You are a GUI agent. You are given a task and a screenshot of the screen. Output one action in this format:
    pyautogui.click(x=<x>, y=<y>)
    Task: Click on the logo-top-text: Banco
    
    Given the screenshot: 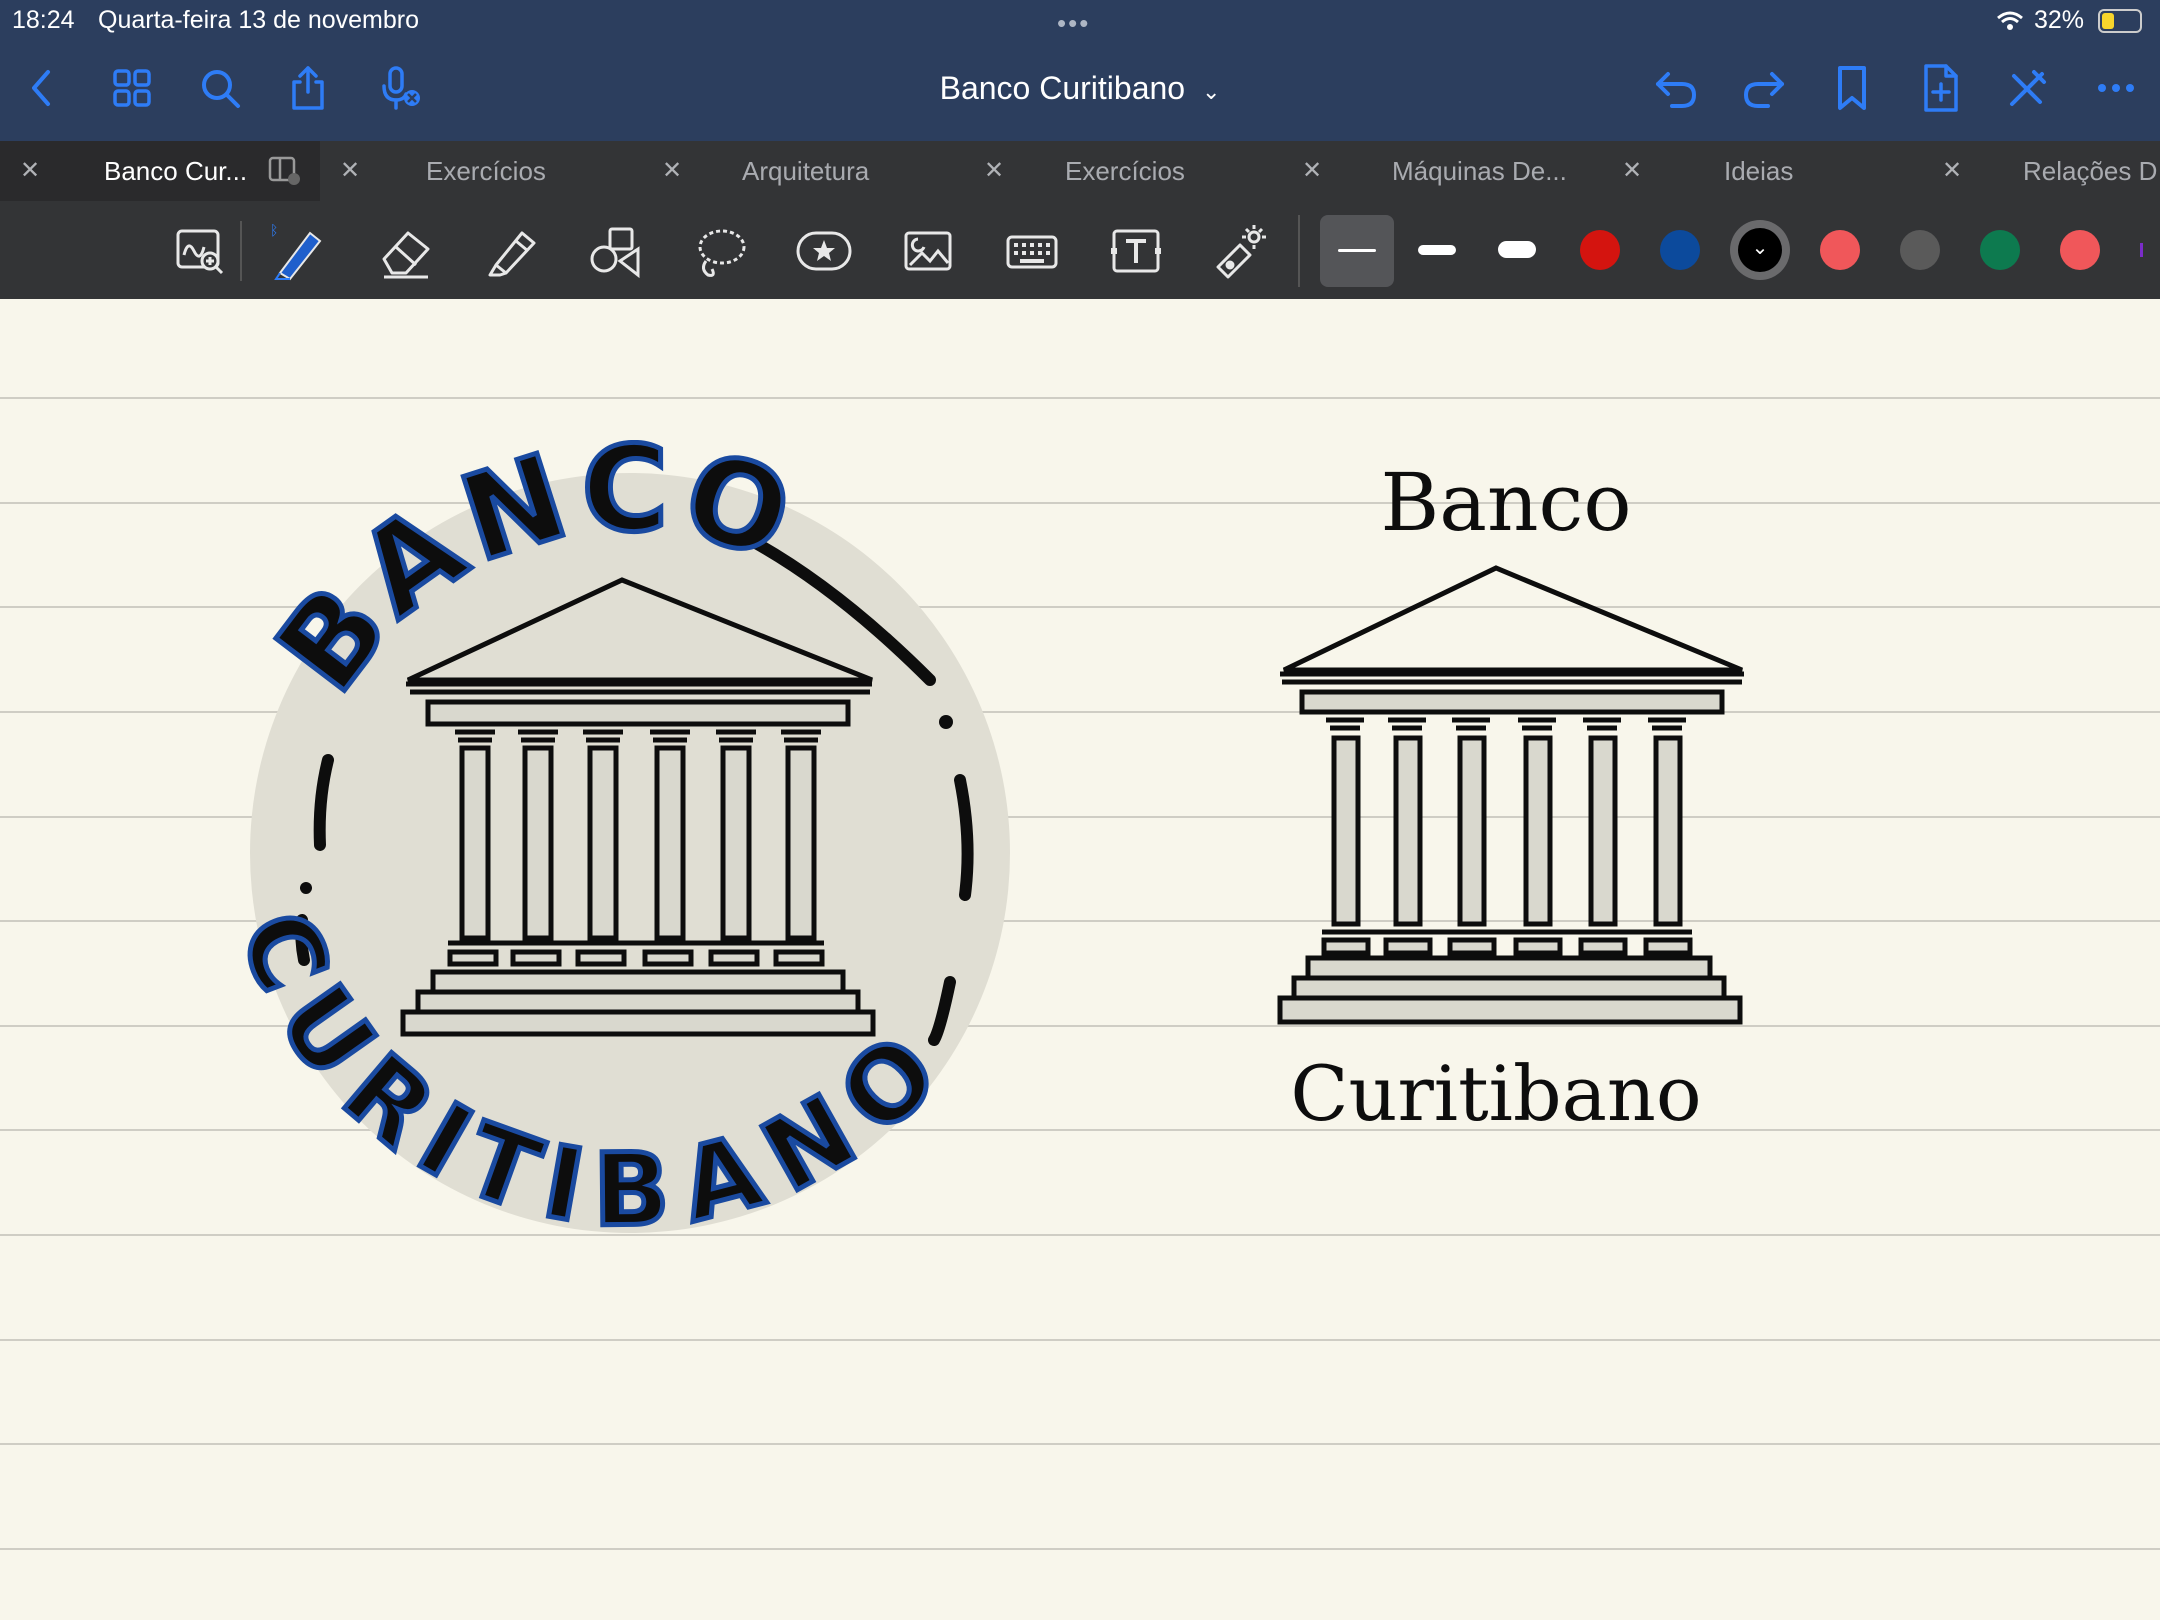 What is the action you would take?
    pyautogui.click(x=1506, y=509)
    